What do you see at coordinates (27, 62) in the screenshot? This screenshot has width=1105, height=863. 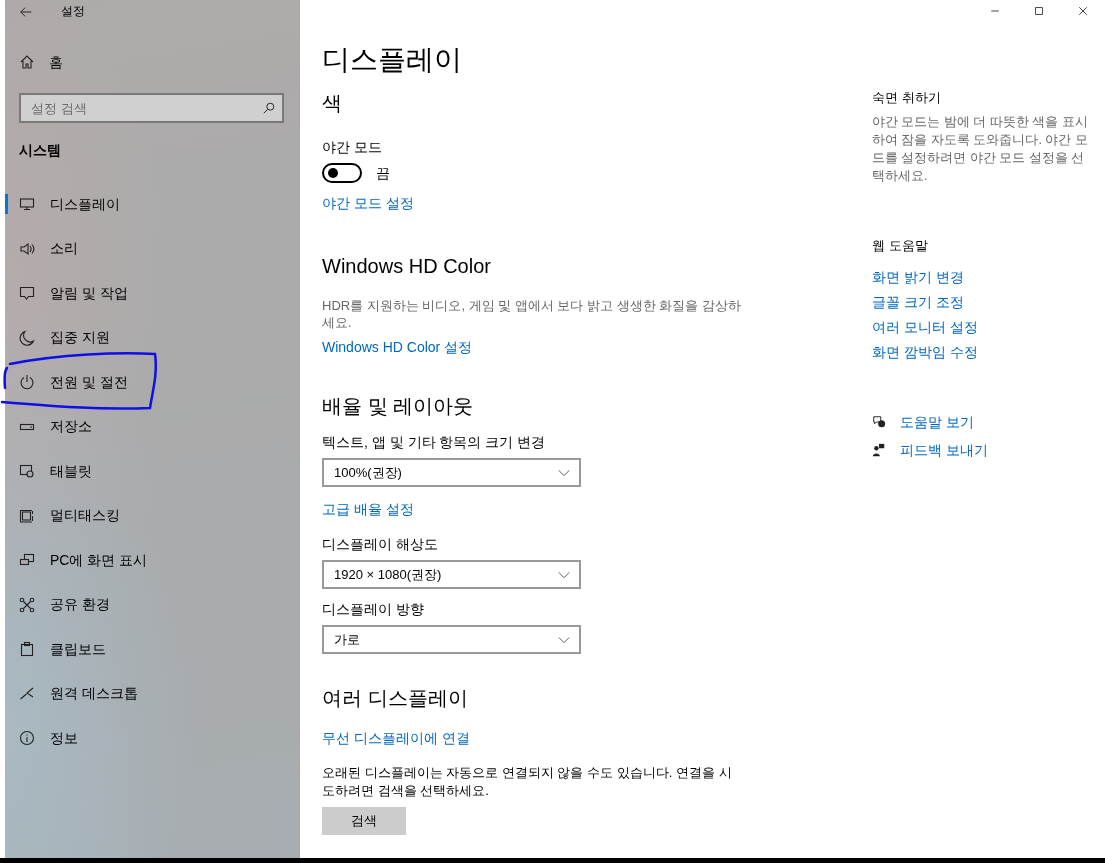 I see `home-icon` at bounding box center [27, 62].